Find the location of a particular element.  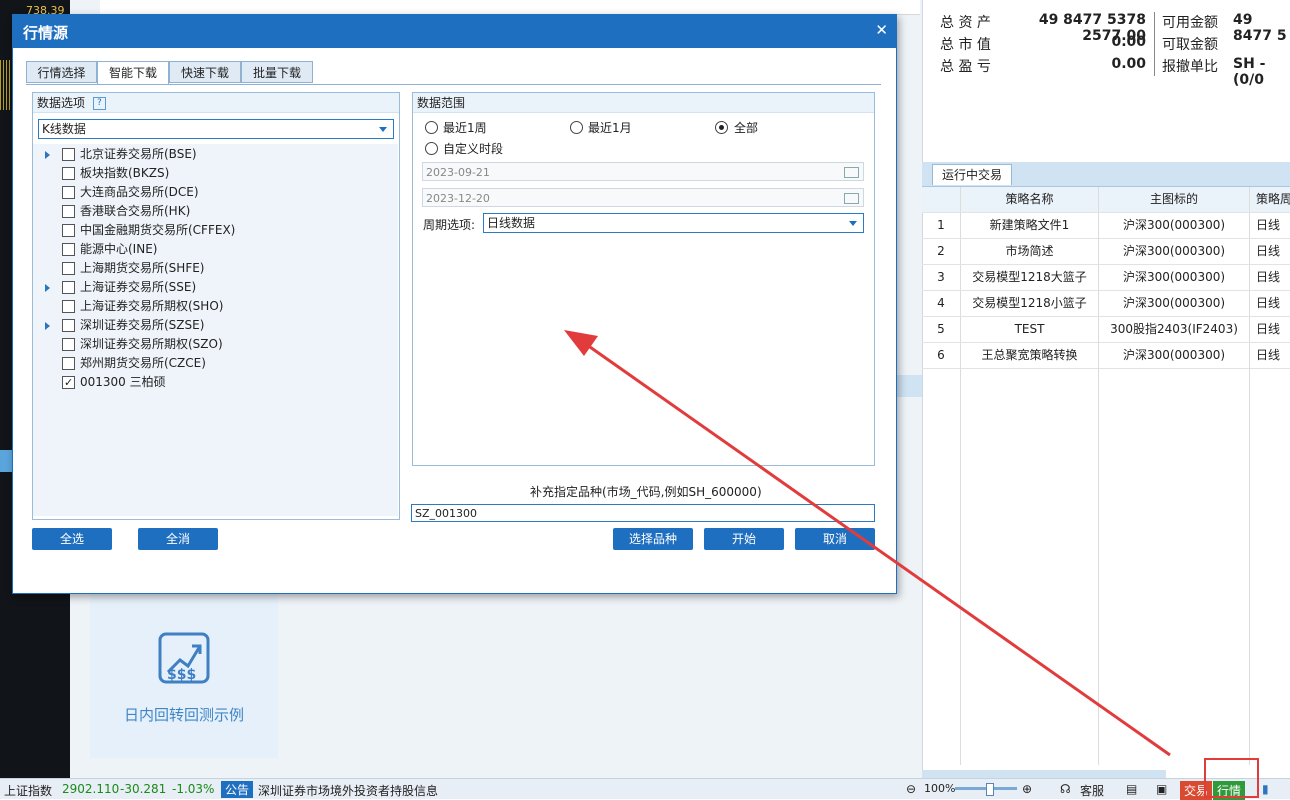

zoom-out-icon: ⊖ is located at coordinates (911, 789).